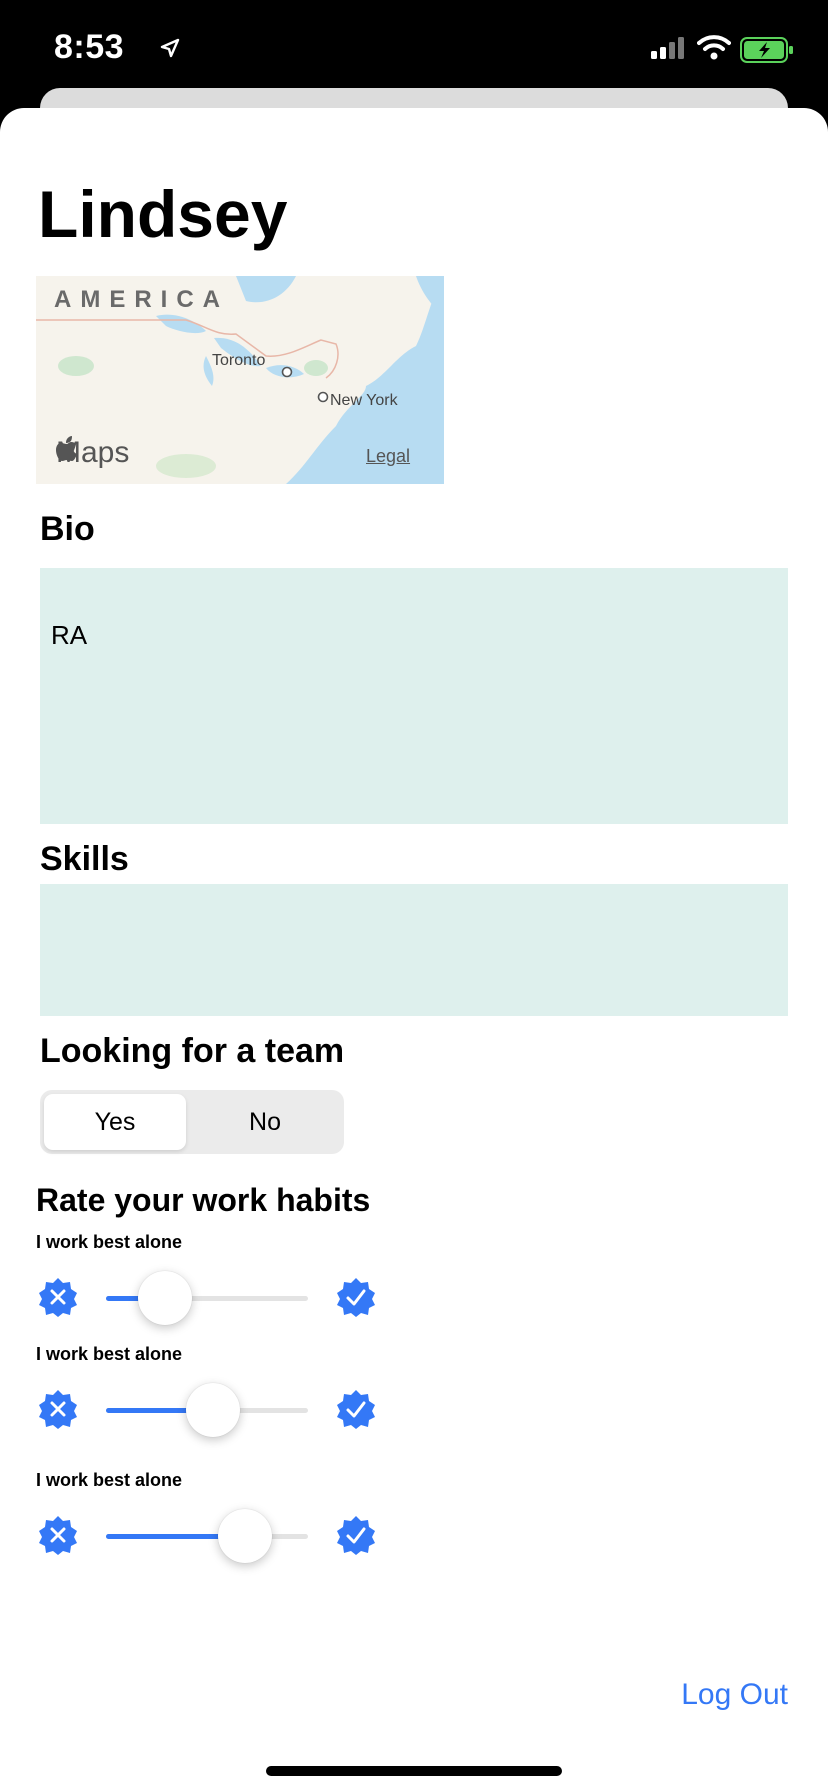  I want to click on home-indicator, so click(414, 1771).